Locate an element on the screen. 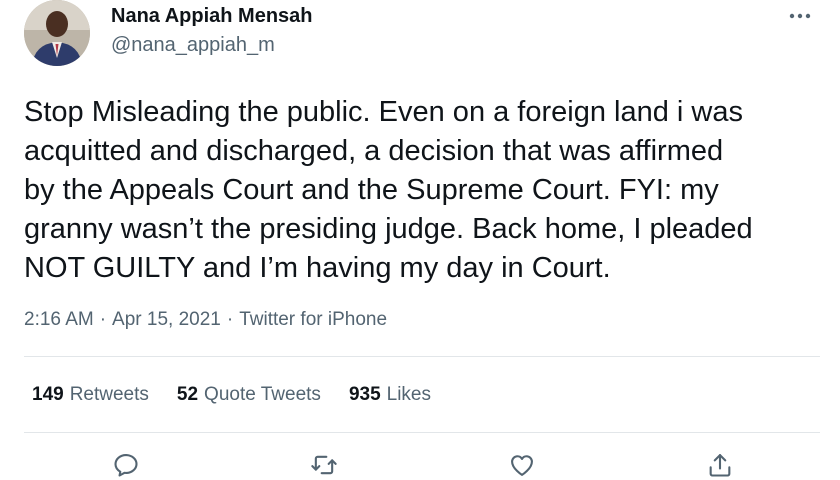 Image resolution: width=840 pixels, height=480 pixels. author-name: Nana Appiah Mensah is located at coordinates (212, 16).